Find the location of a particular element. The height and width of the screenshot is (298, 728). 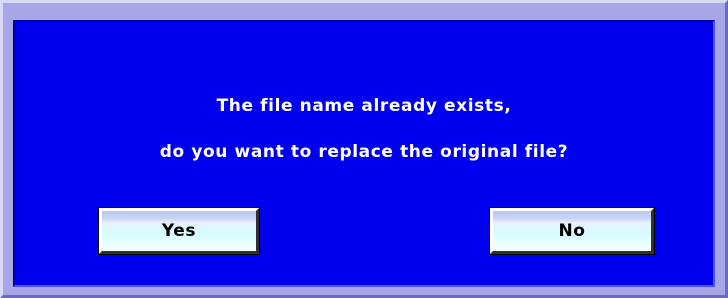

no-button: No is located at coordinates (572, 231).